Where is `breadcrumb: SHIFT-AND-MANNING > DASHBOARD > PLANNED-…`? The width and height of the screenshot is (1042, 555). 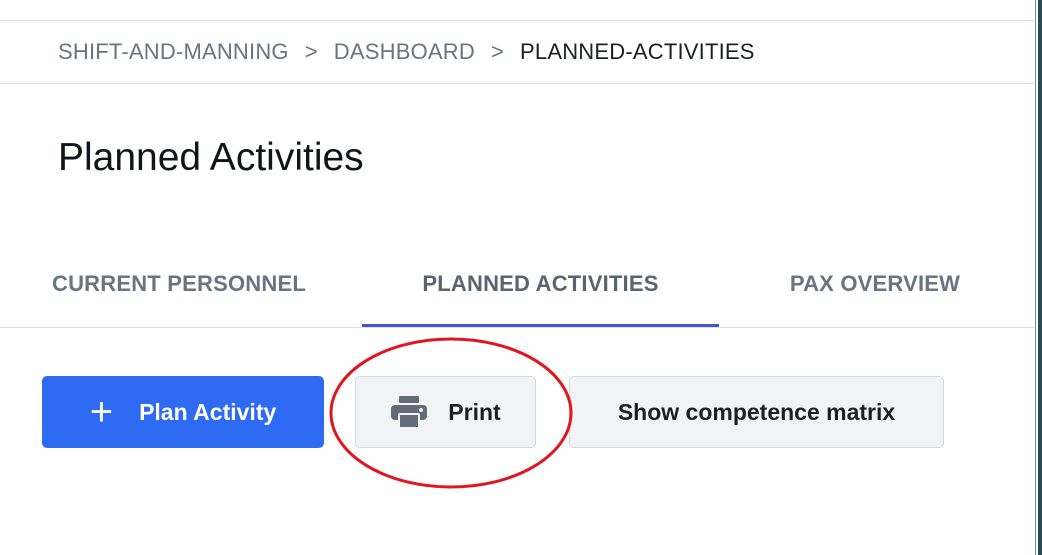 breadcrumb: SHIFT-AND-MANNING > DASHBOARD > PLANNED-… is located at coordinates (406, 52).